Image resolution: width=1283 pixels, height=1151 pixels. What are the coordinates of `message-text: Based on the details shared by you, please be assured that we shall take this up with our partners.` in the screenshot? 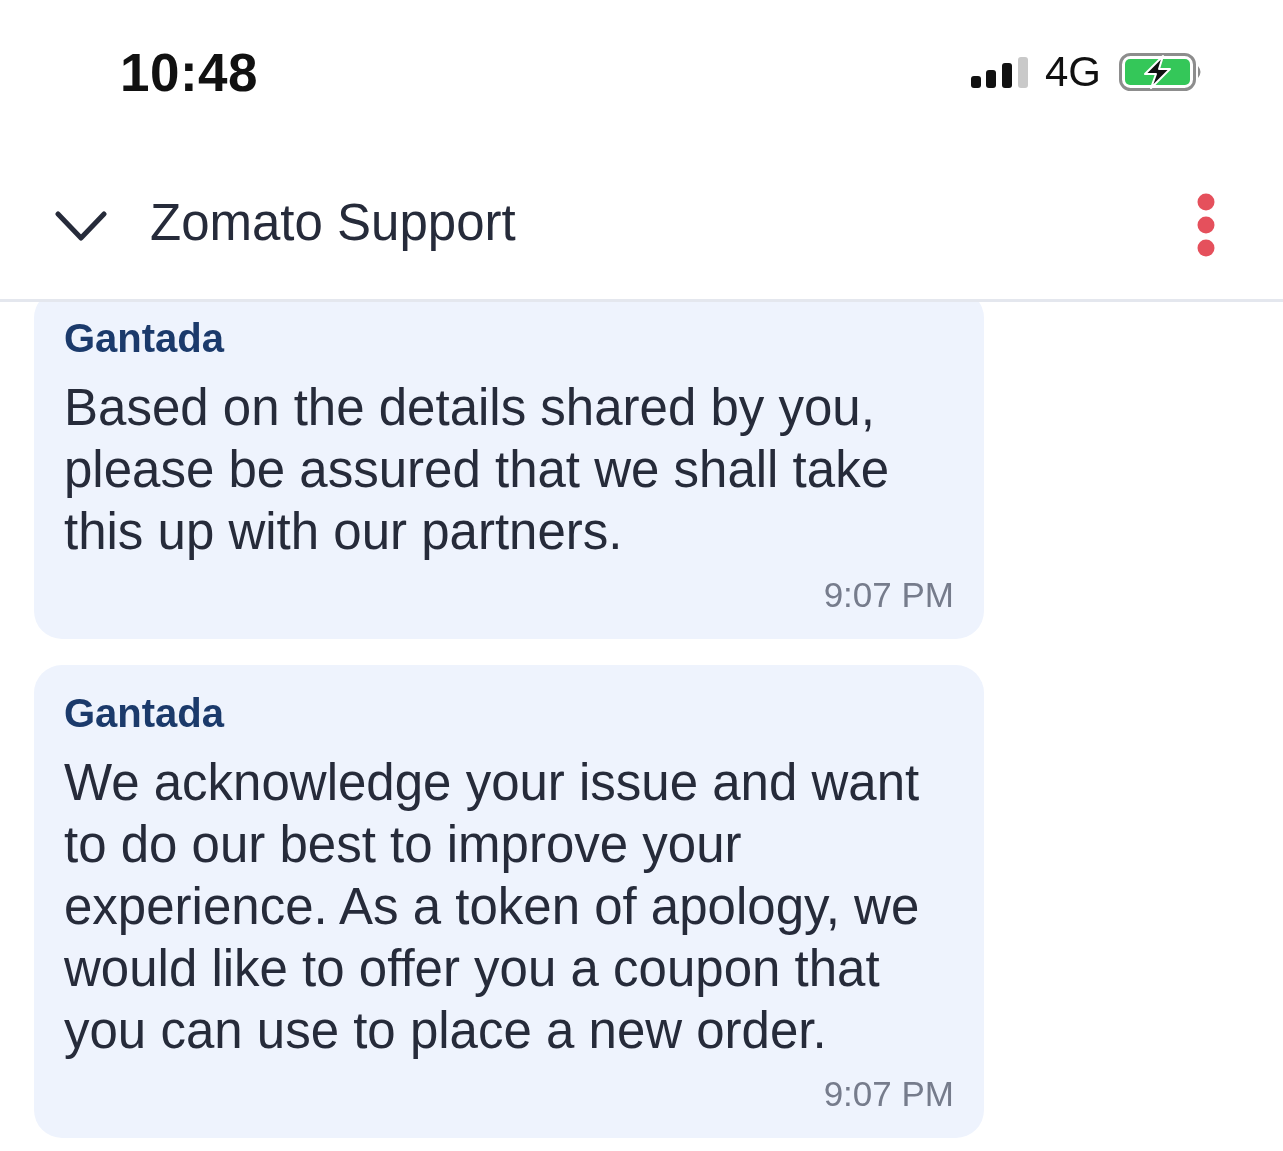 It's located at (477, 470).